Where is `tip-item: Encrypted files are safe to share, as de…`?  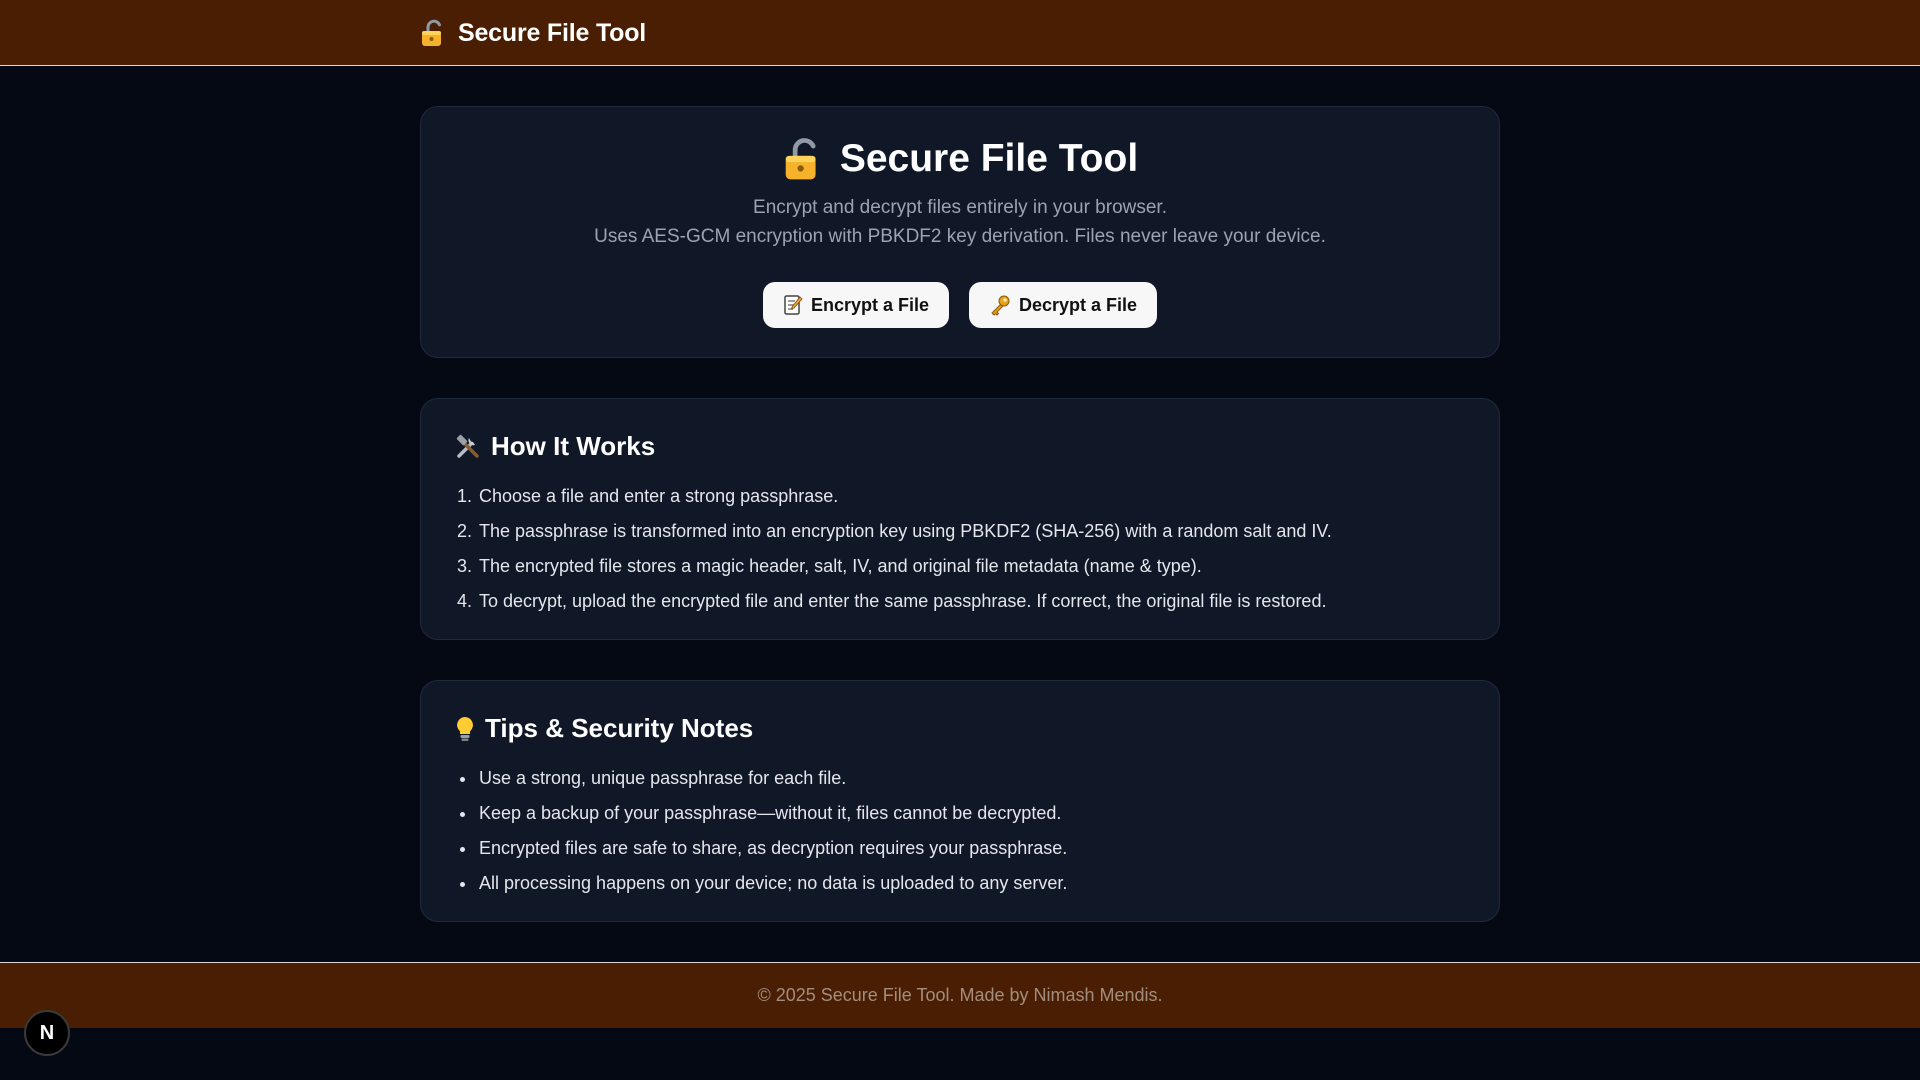 tip-item: Encrypted files are safe to share, as de… is located at coordinates (973, 848).